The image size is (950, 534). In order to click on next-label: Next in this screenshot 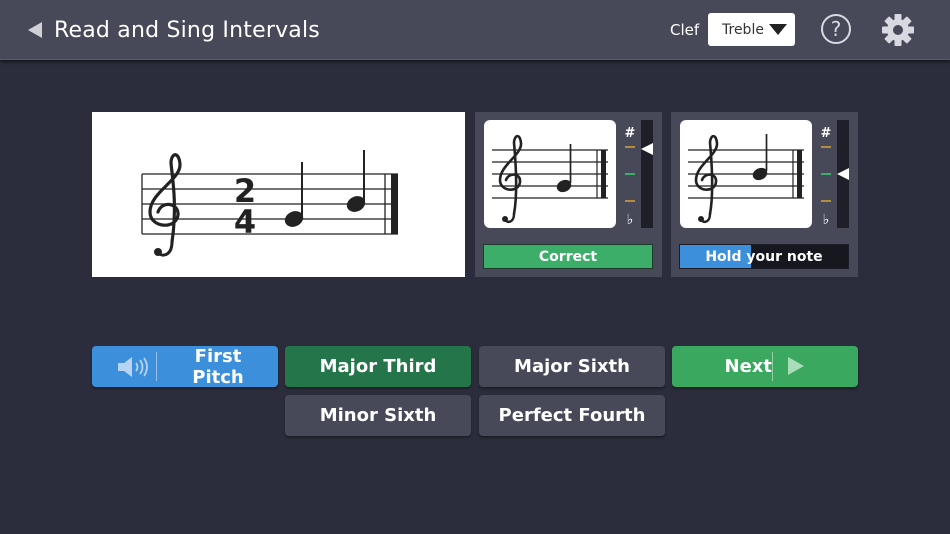, I will do `click(748, 366)`.